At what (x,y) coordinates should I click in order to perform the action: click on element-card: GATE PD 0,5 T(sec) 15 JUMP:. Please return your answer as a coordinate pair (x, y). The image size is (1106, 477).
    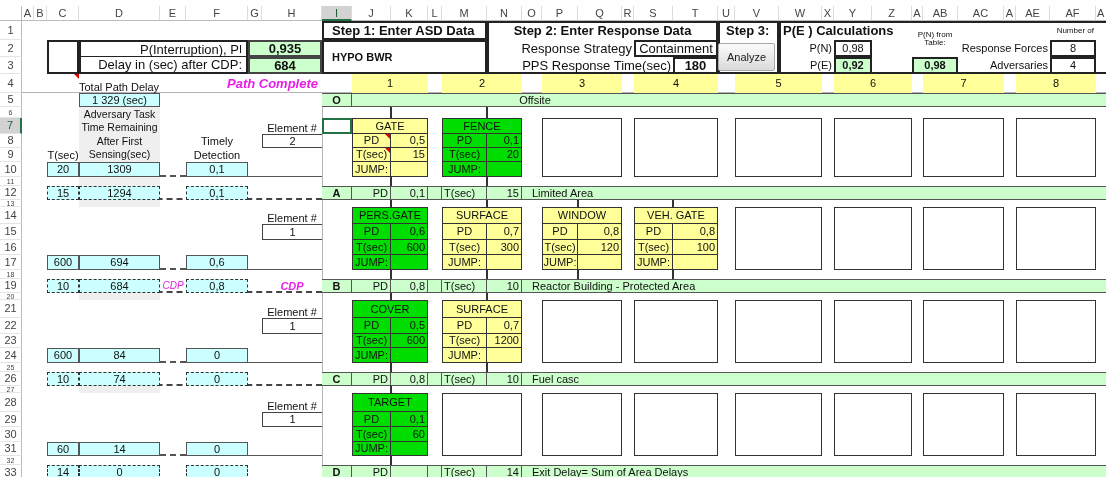
    Looking at the image, I should click on (390, 147).